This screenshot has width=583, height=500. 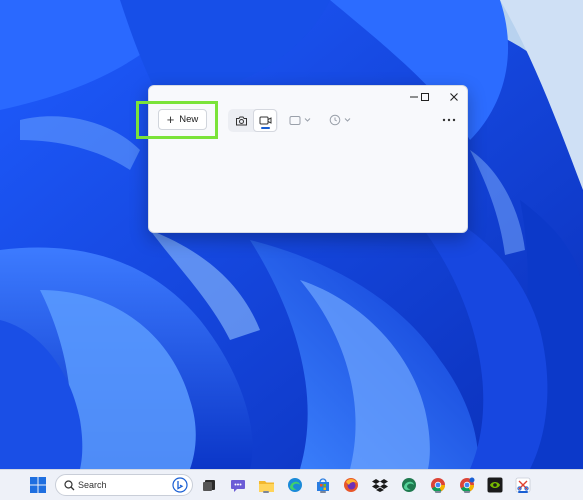 What do you see at coordinates (295, 120) in the screenshot?
I see `rectangle-shape-icon` at bounding box center [295, 120].